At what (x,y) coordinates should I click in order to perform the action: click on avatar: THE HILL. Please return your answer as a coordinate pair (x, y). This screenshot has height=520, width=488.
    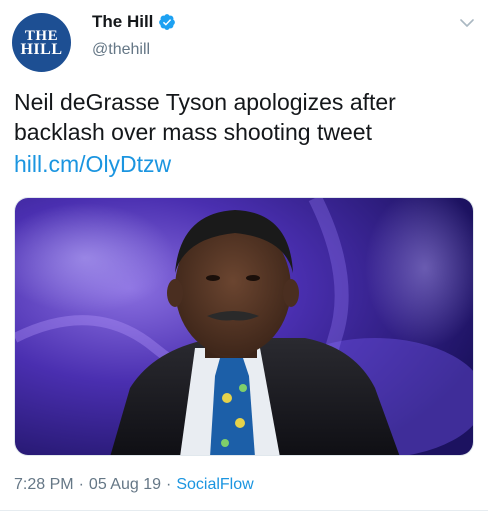
    Looking at the image, I should click on (41, 42).